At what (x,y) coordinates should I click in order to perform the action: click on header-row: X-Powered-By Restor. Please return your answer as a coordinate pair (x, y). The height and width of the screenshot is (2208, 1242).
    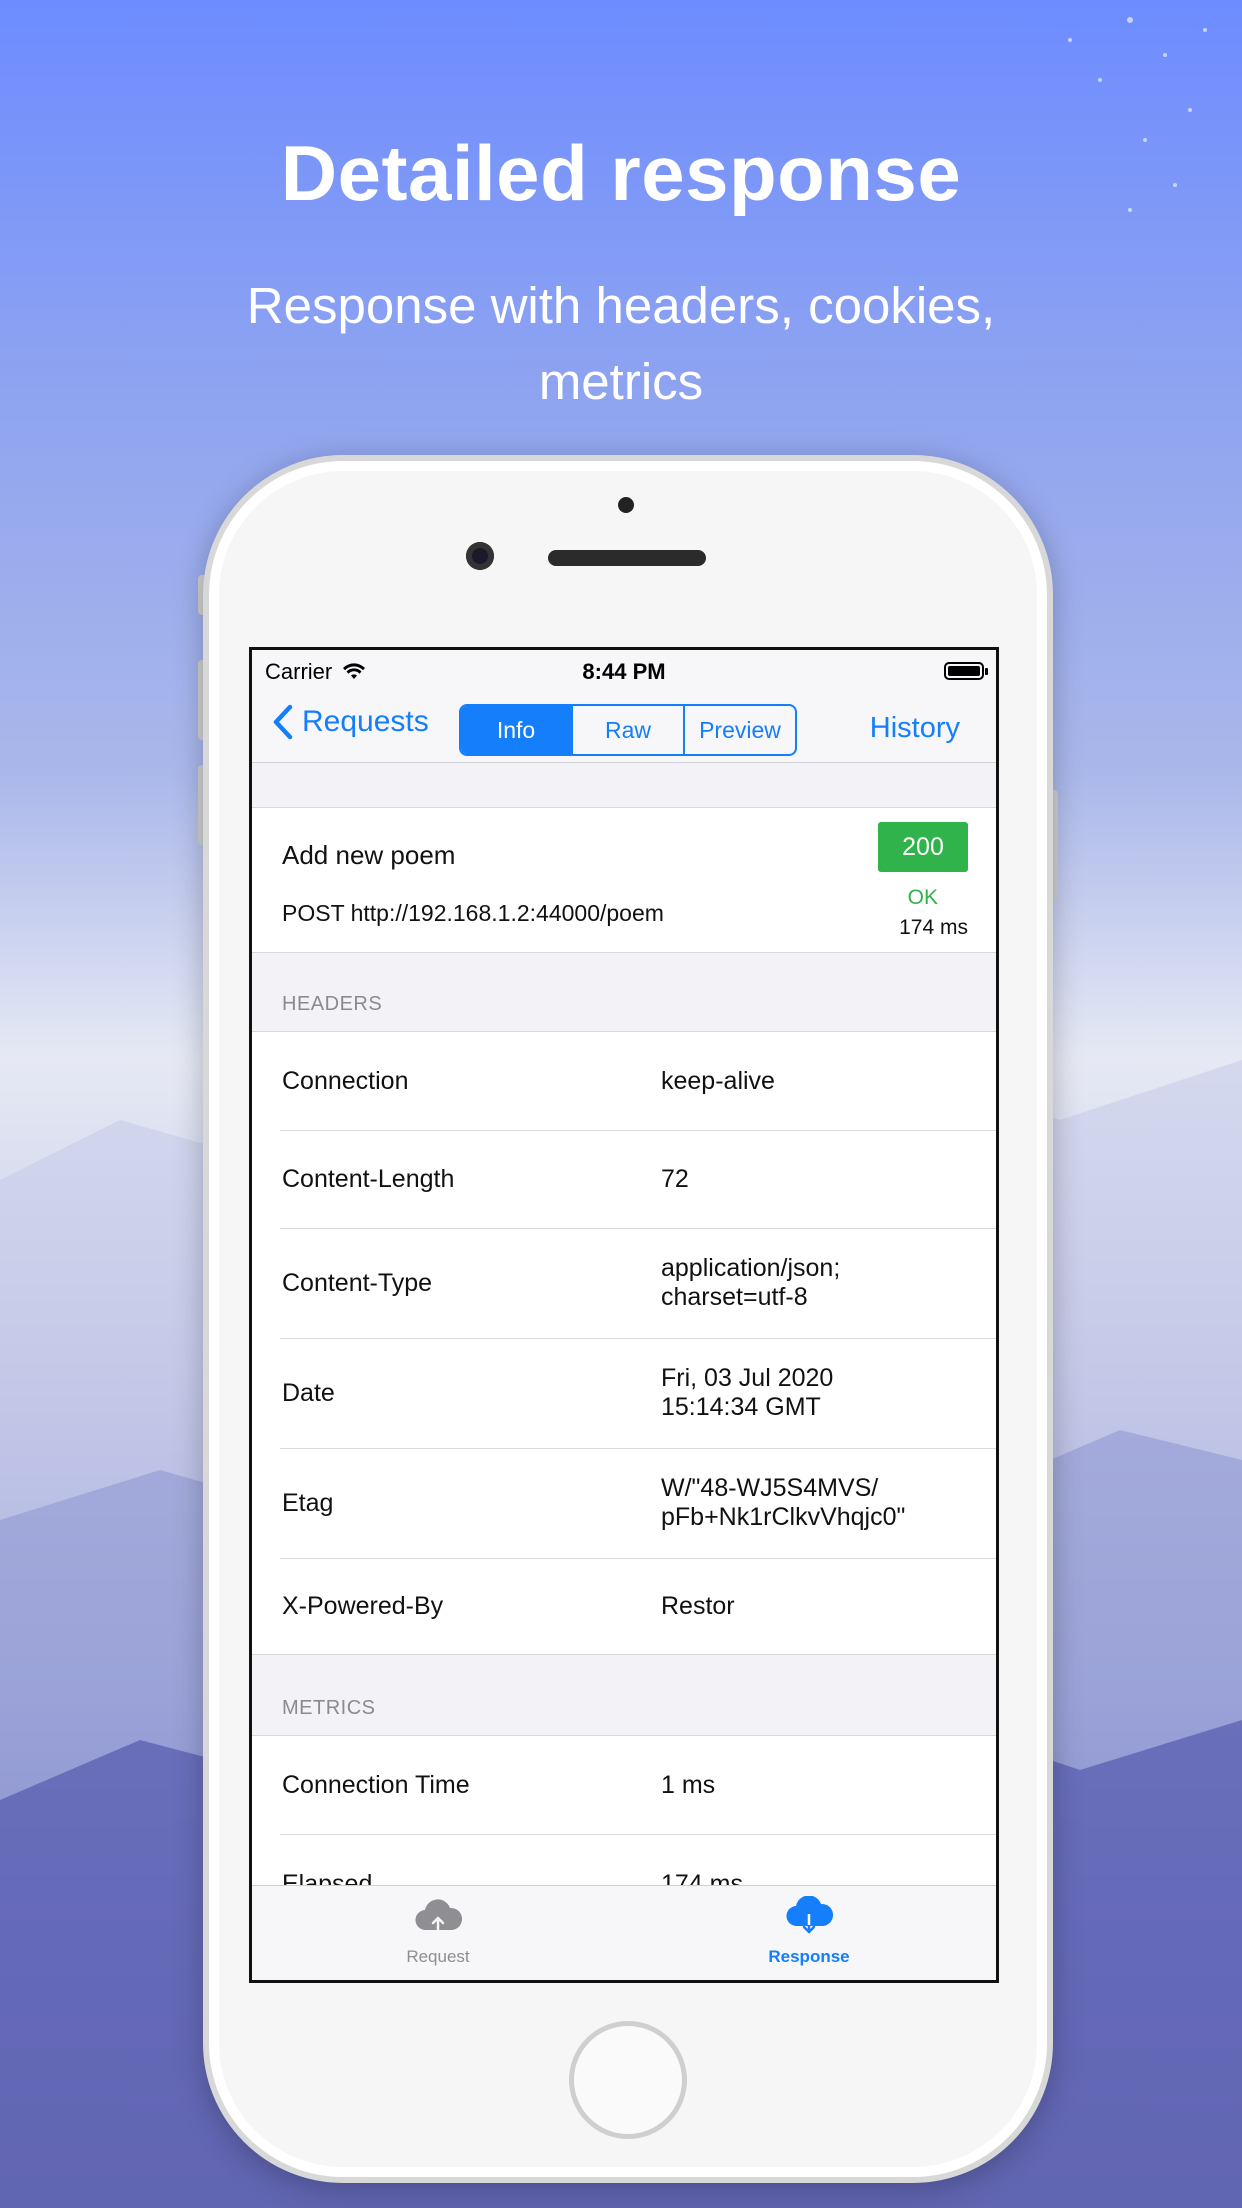
    Looking at the image, I should click on (624, 1606).